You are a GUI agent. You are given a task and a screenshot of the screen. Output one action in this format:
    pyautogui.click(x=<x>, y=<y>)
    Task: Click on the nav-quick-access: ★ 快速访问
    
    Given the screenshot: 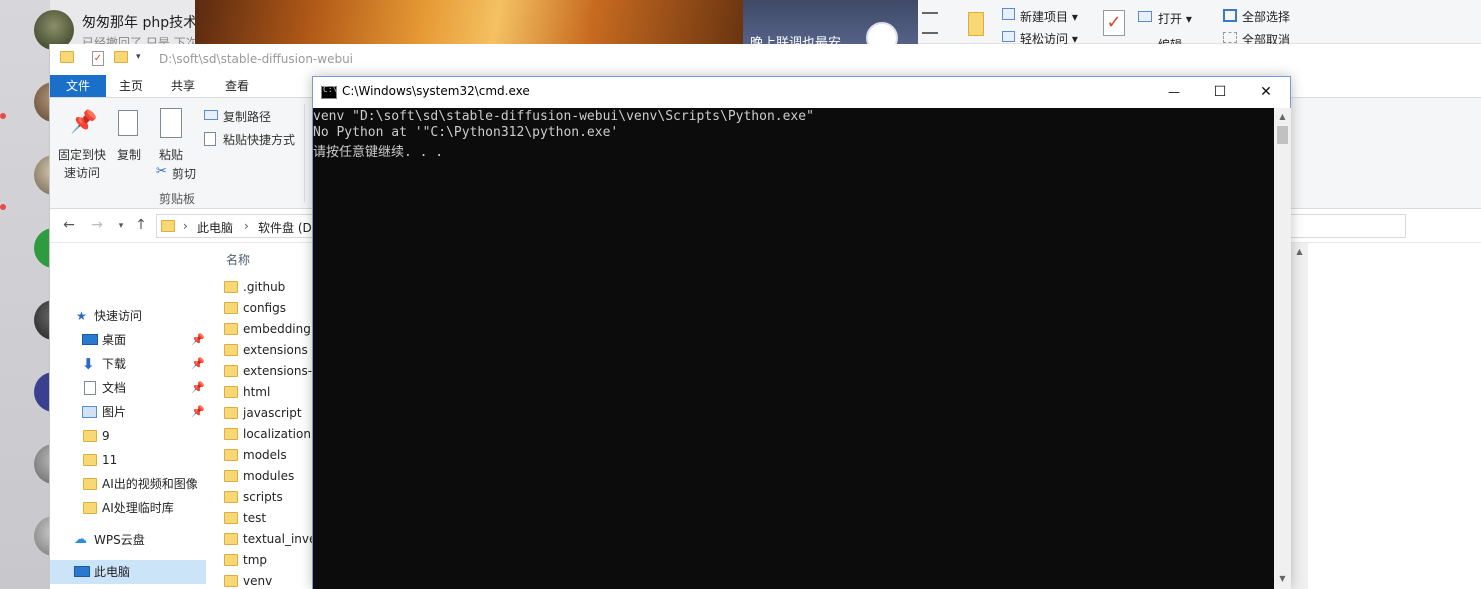 What is the action you would take?
    pyautogui.click(x=128, y=316)
    